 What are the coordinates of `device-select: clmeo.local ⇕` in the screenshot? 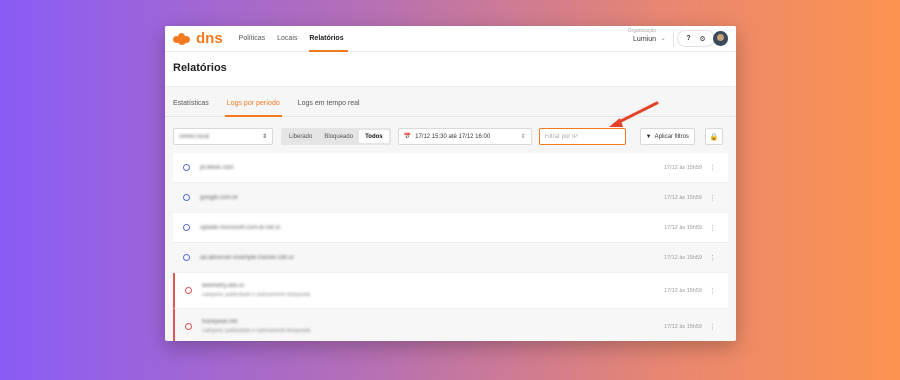 It's located at (223, 136).